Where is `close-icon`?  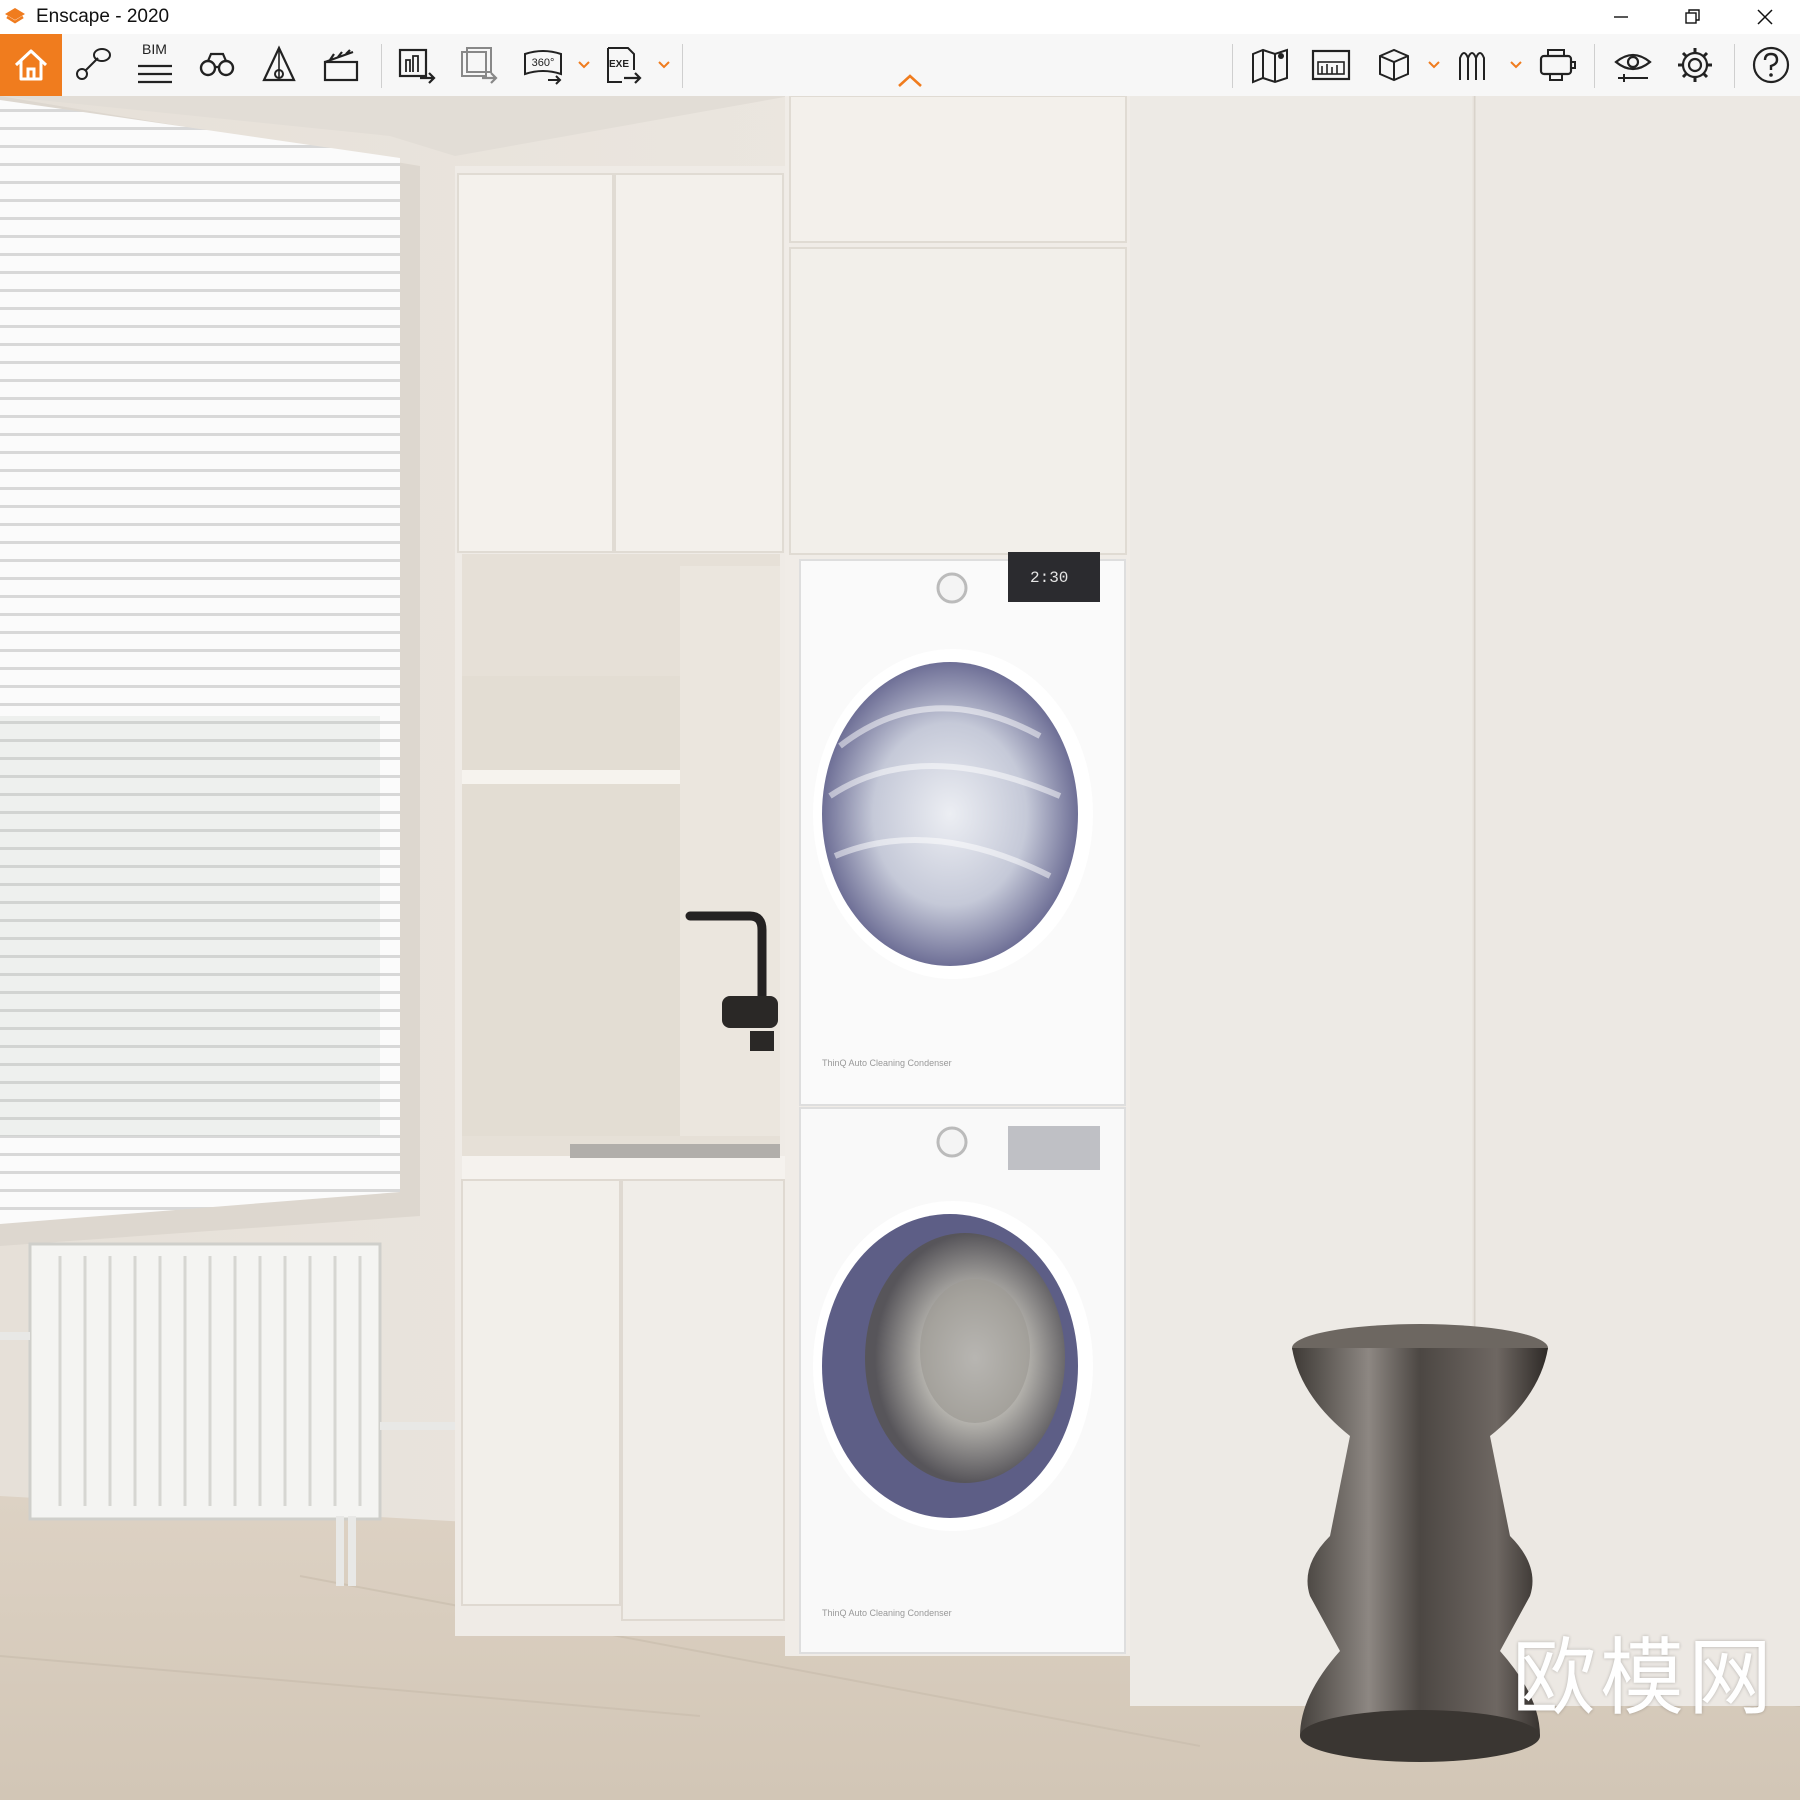 close-icon is located at coordinates (1765, 17).